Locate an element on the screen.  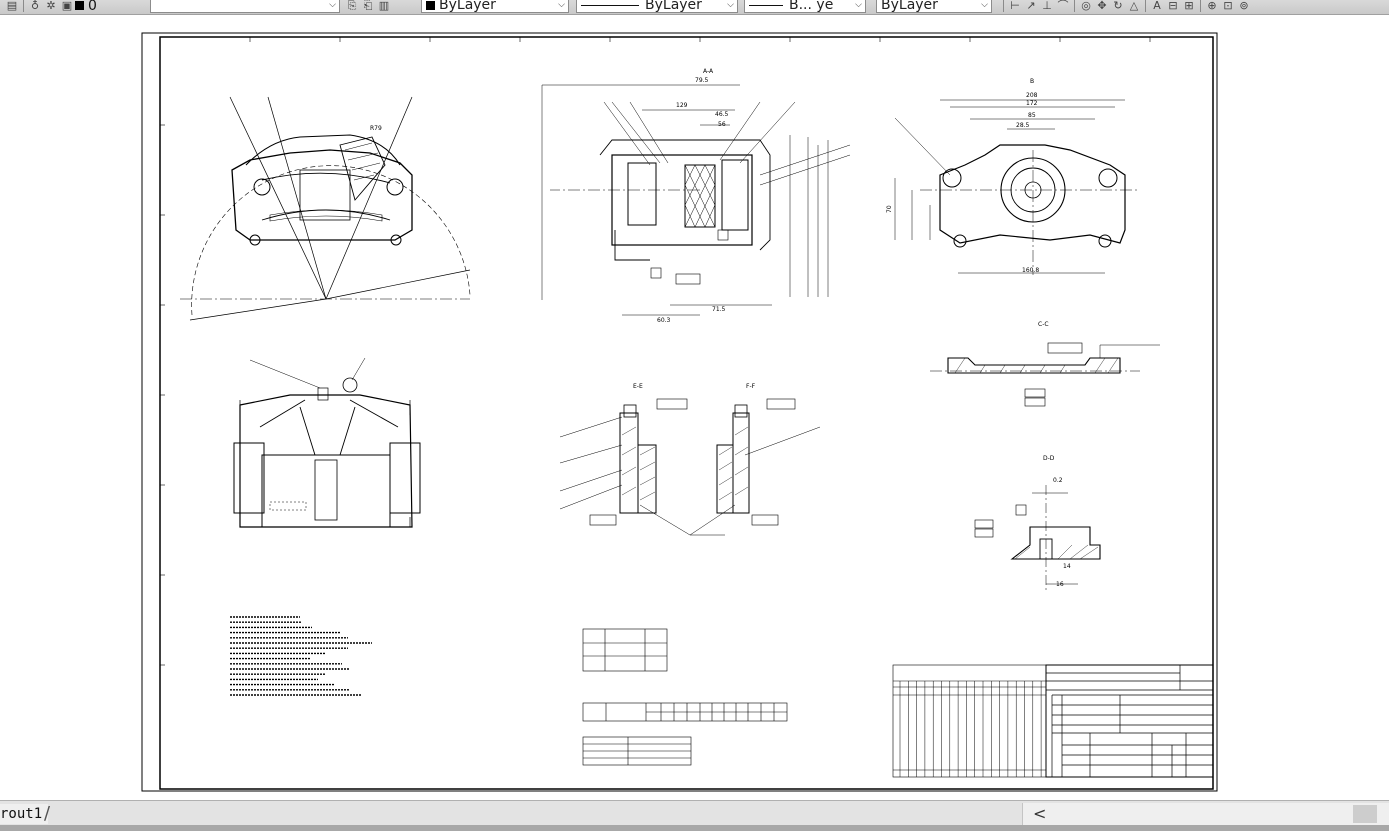
measure-icon: △ is located at coordinates (1134, 6).